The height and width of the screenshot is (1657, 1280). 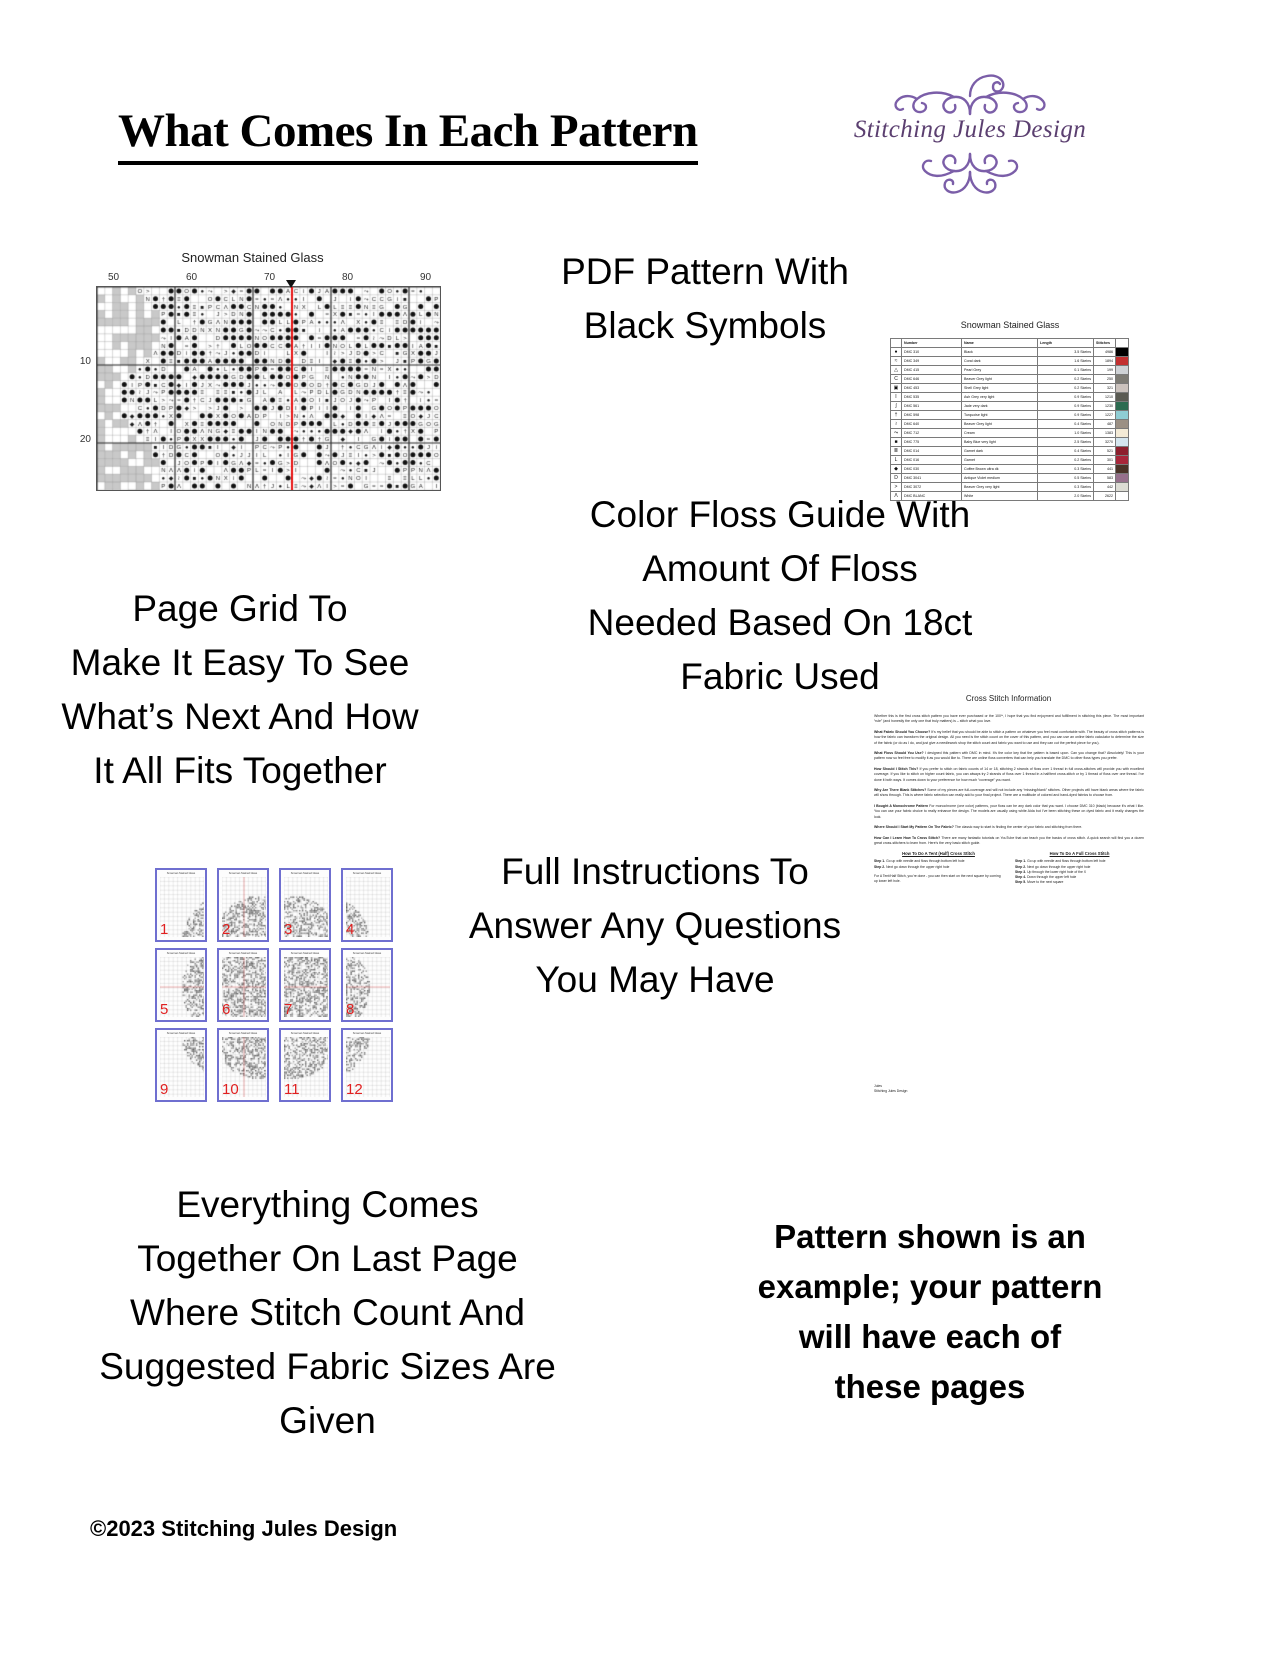 What do you see at coordinates (999, 415) in the screenshot?
I see `table-cell: Turquoise light` at bounding box center [999, 415].